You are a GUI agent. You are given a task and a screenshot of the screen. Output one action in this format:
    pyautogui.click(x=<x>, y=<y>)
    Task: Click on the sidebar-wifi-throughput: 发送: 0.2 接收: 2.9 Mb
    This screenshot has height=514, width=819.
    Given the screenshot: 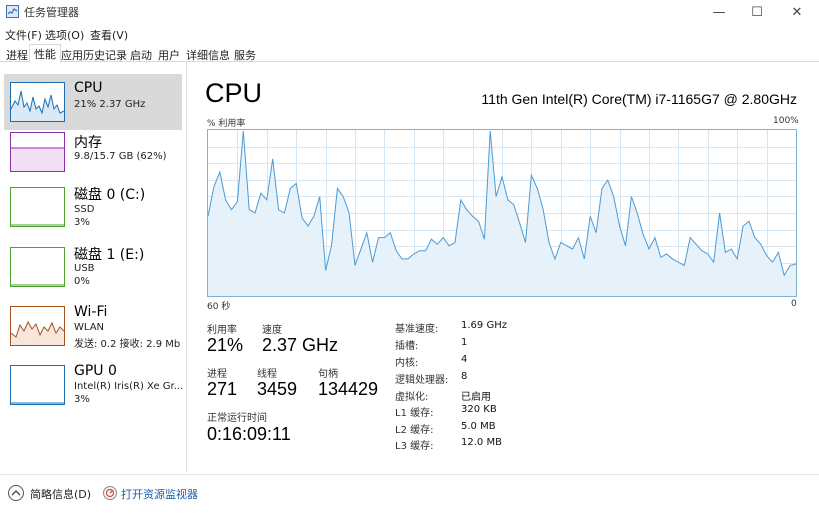 What is the action you would take?
    pyautogui.click(x=127, y=344)
    